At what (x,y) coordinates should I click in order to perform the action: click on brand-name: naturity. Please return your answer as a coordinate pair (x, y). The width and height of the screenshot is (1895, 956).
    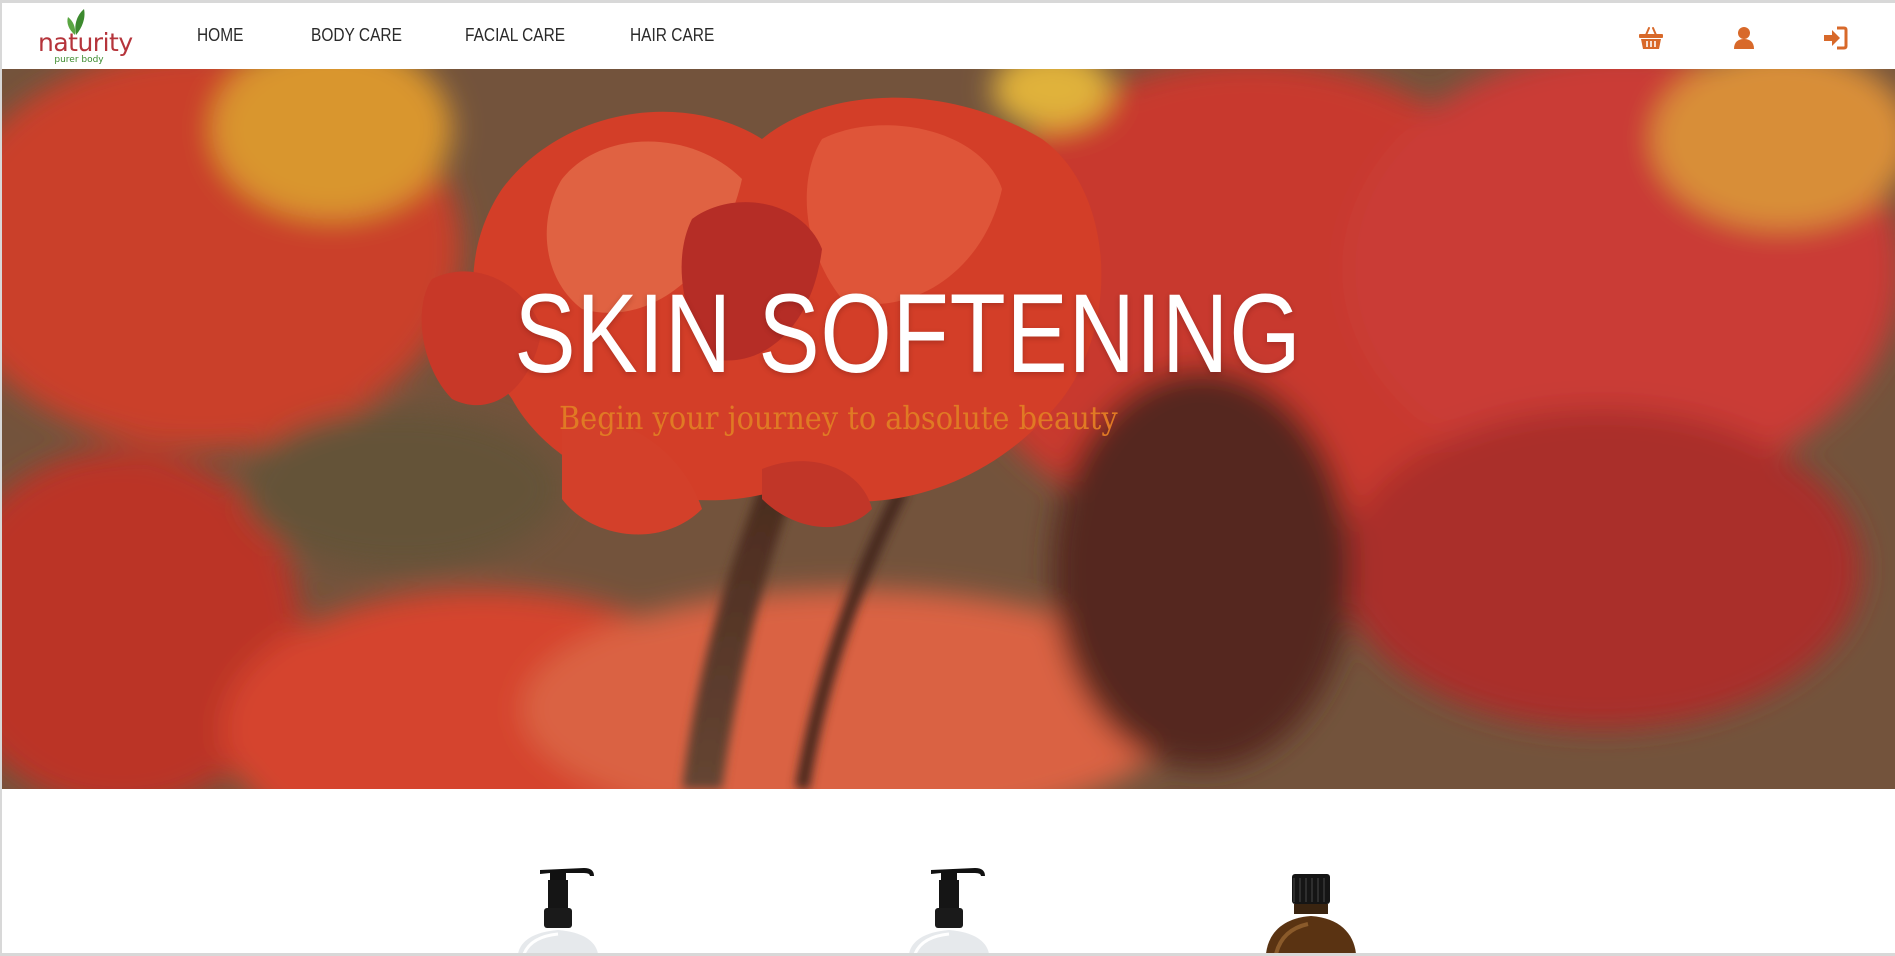
    Looking at the image, I should click on (85, 42).